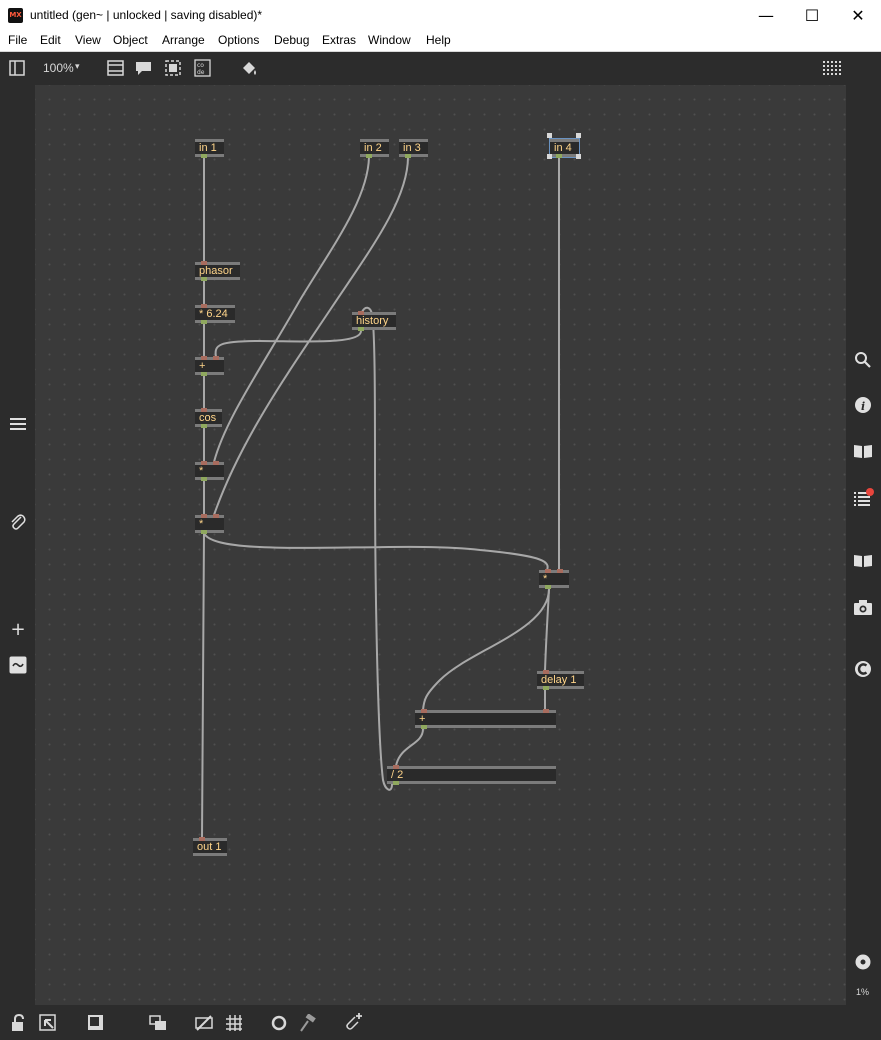 This screenshot has height=1040, width=881. Describe the element at coordinates (863, 992) in the screenshot. I see `cpu-meter: 1%` at that location.